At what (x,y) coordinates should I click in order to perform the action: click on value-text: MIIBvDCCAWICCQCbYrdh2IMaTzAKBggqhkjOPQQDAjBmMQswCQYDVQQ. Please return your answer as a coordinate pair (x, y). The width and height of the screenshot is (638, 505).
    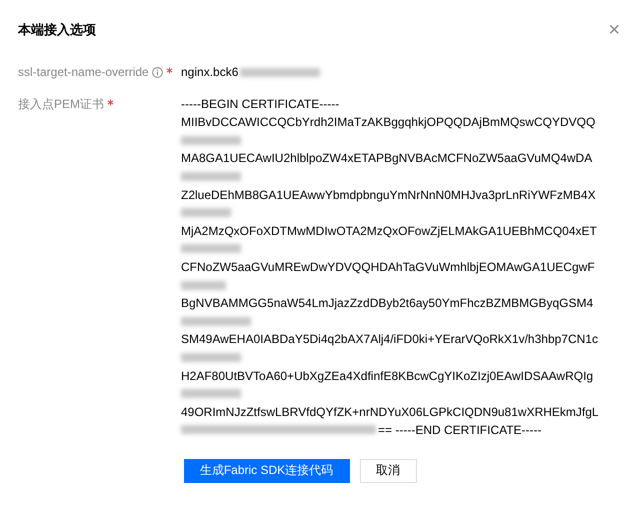
    Looking at the image, I should click on (388, 123).